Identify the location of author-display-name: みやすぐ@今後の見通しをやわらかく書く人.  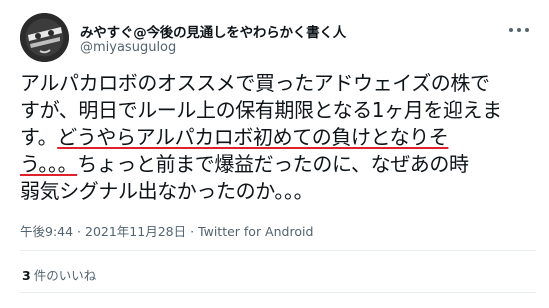
(213, 31).